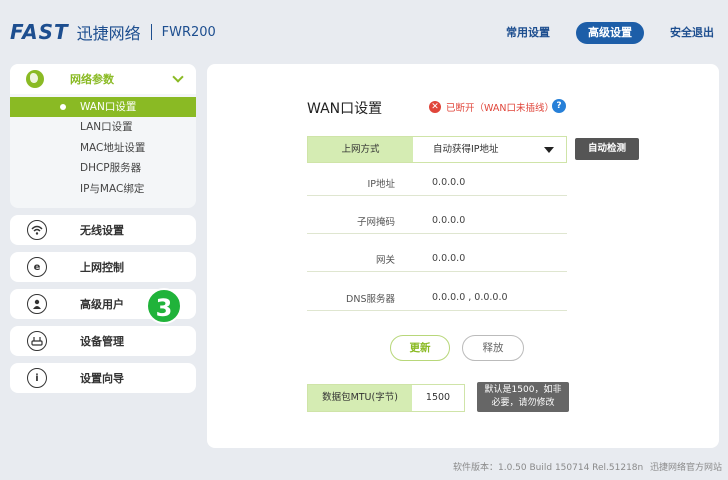 This screenshot has height=480, width=728. I want to click on sidebar-item-label: 设备管理, so click(102, 341).